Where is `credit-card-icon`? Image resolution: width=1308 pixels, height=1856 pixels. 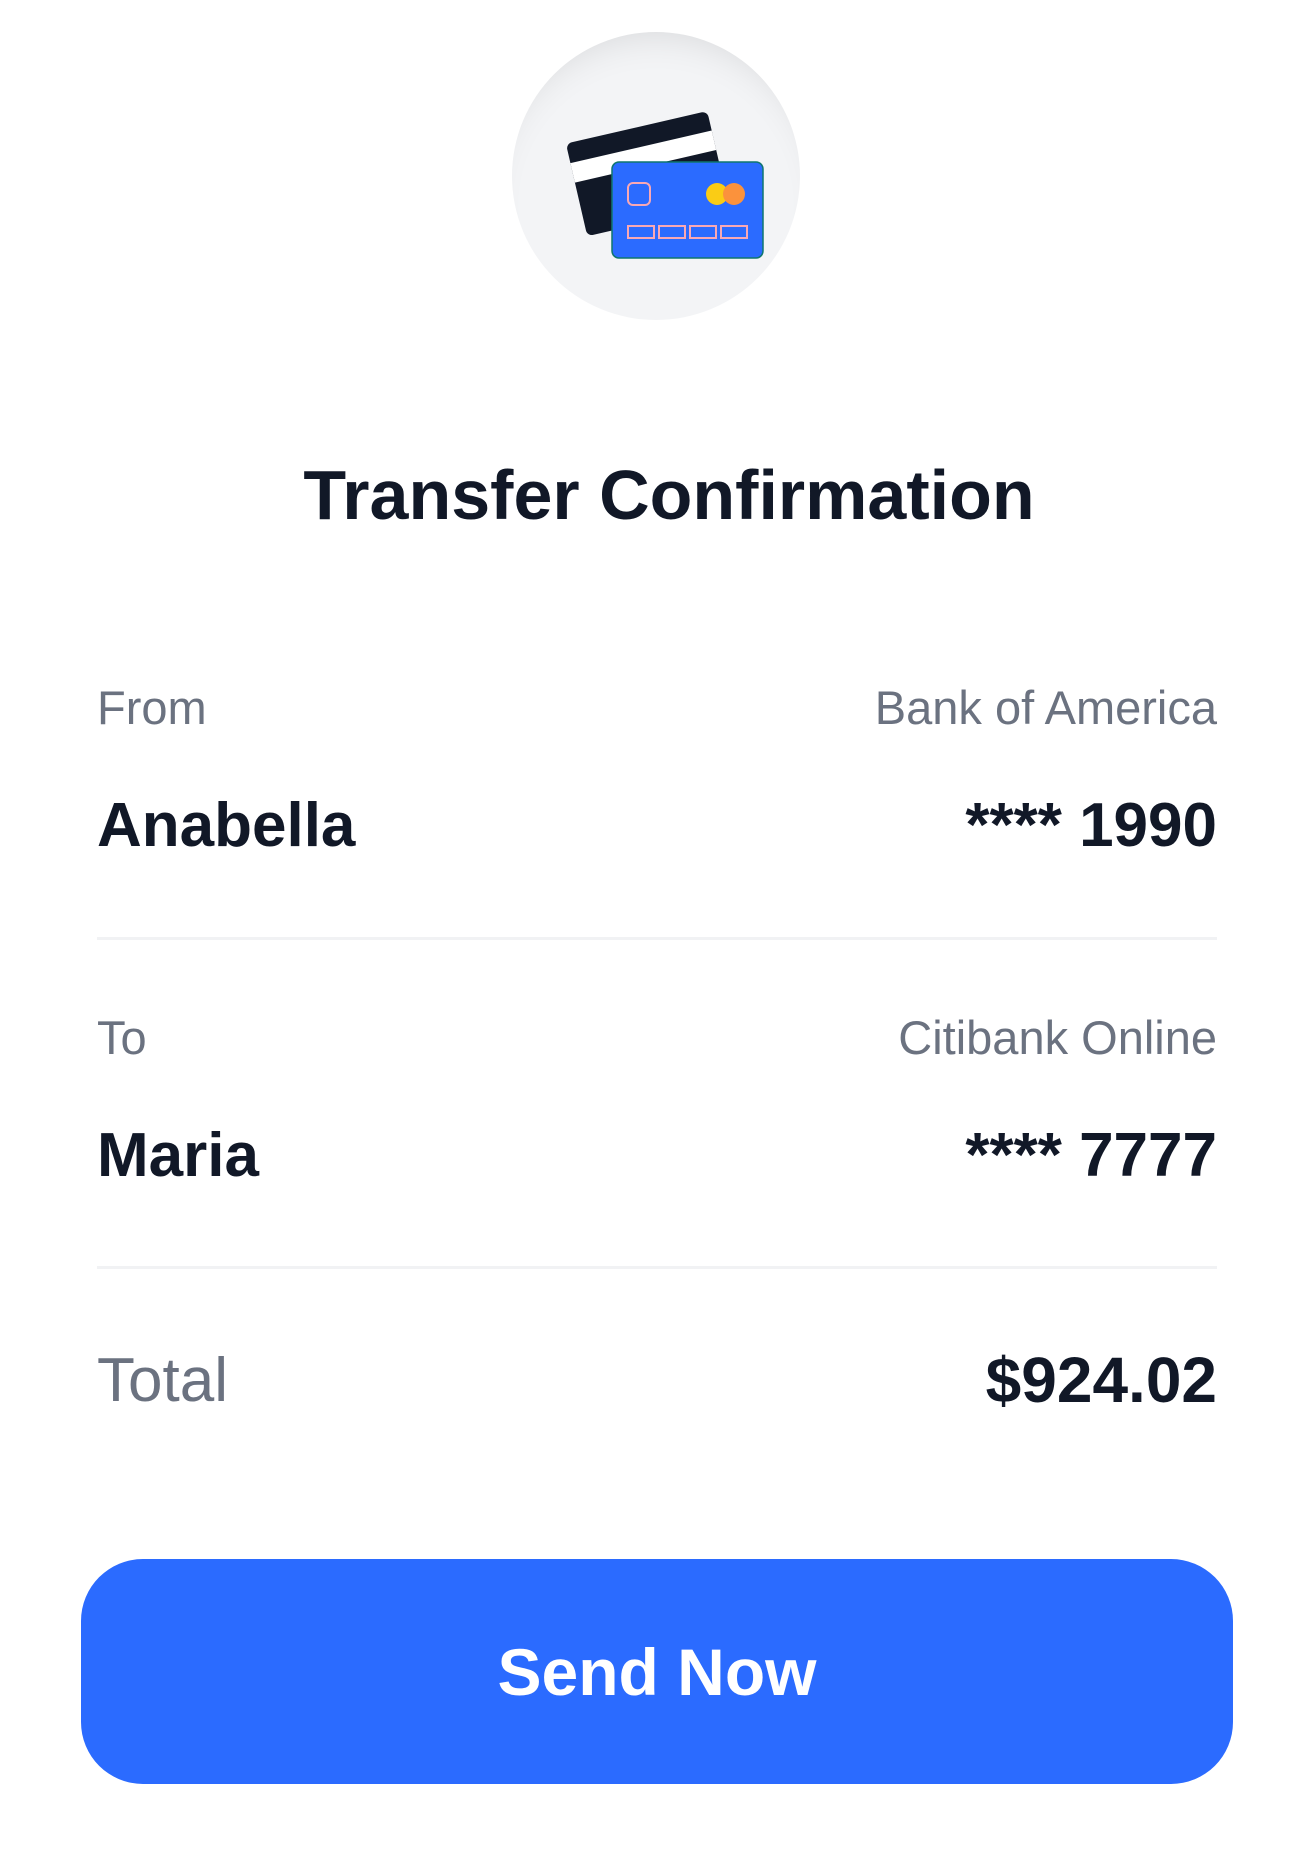 credit-card-icon is located at coordinates (665, 185).